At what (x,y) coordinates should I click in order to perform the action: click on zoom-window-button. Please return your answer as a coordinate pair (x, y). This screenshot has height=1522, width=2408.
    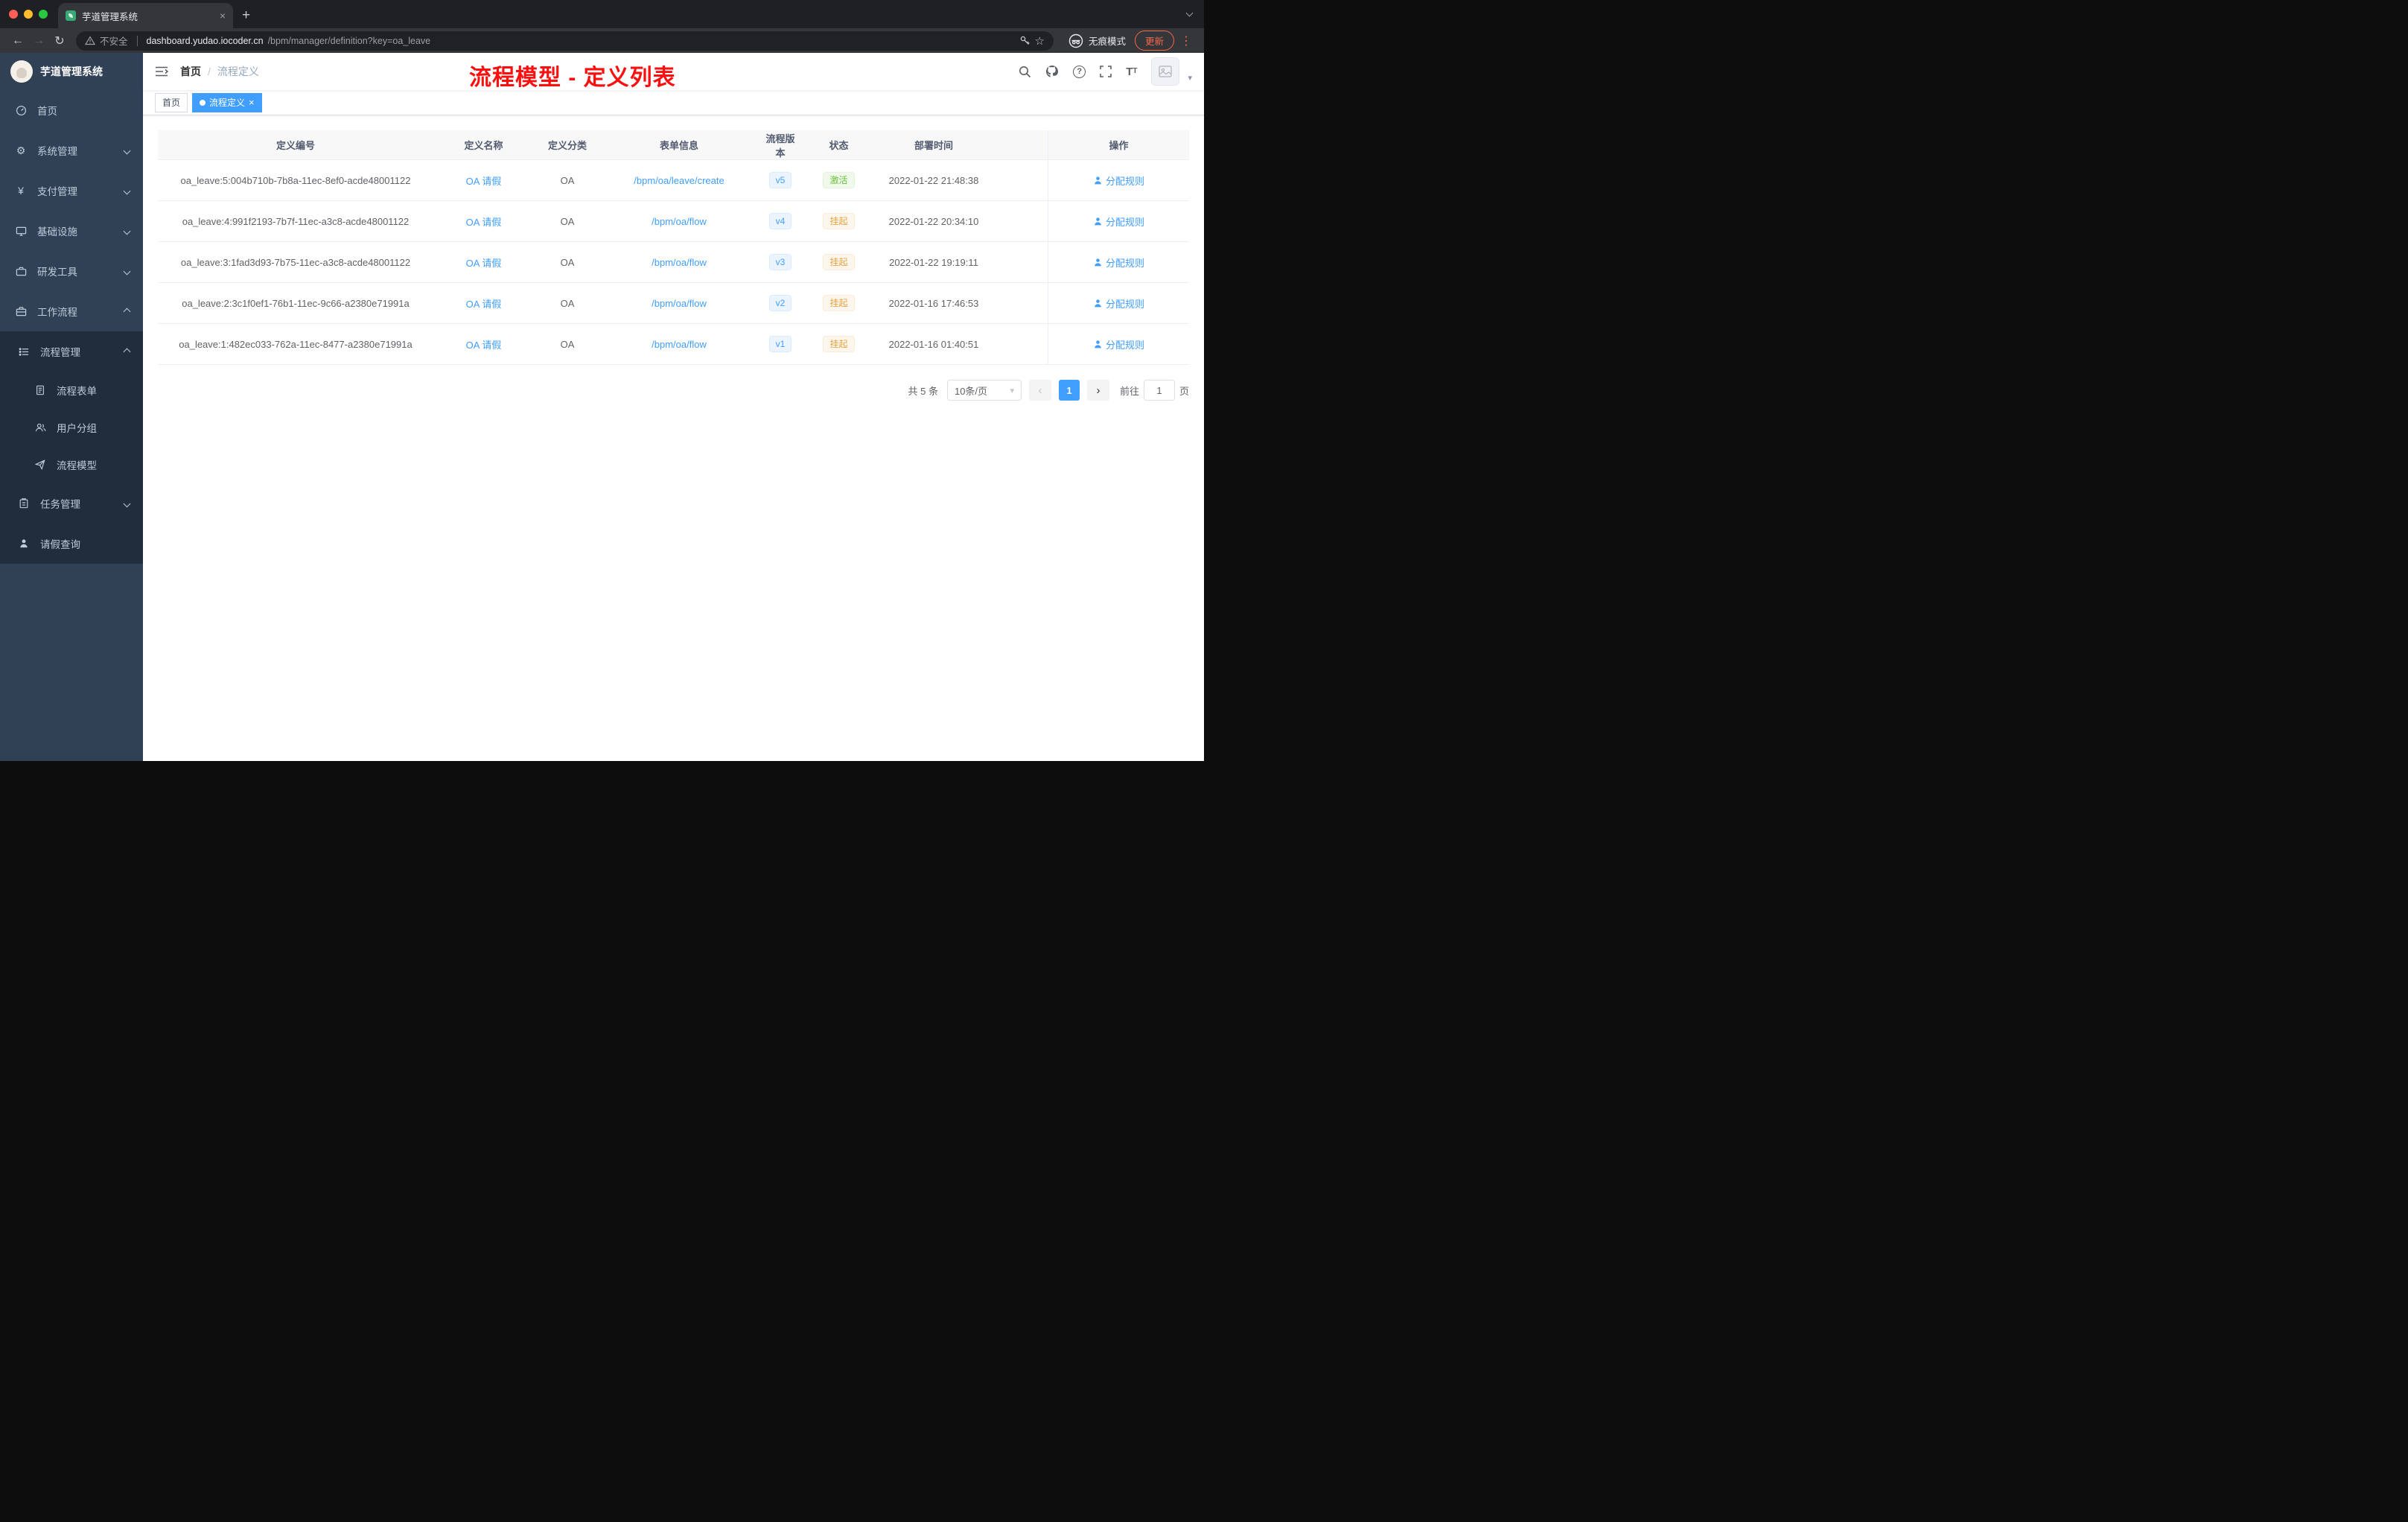
    Looking at the image, I should click on (43, 14).